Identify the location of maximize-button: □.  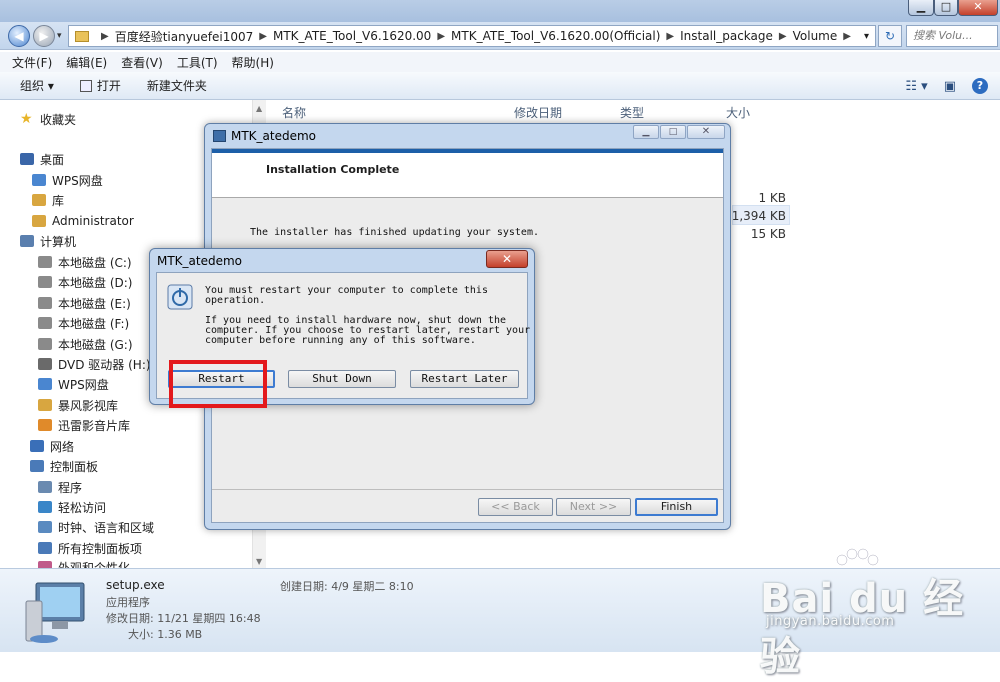
(946, 8).